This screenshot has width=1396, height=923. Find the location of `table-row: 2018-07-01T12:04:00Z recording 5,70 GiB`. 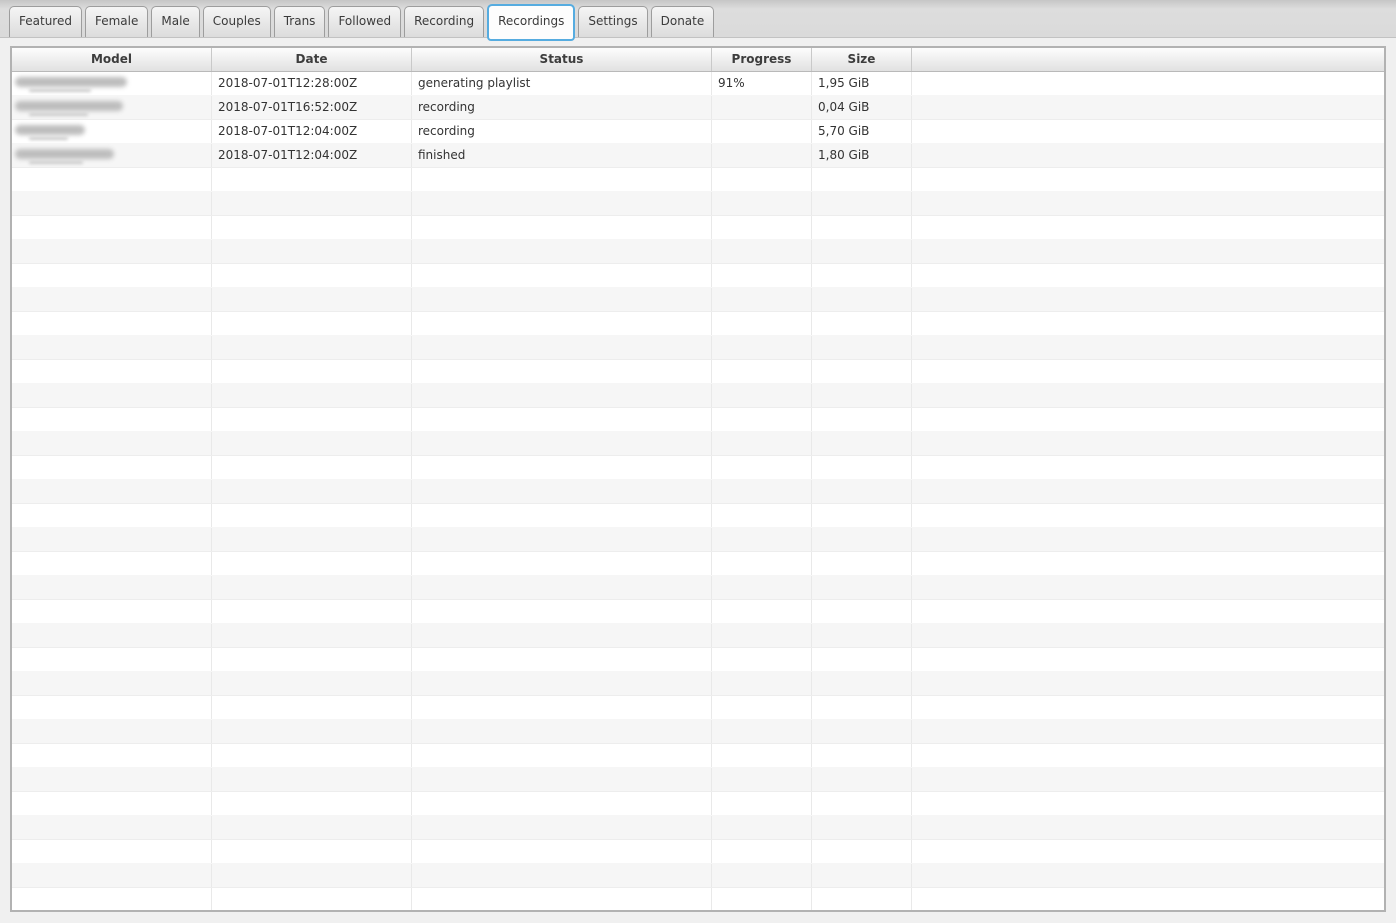

table-row: 2018-07-01T12:04:00Z recording 5,70 GiB is located at coordinates (698, 132).